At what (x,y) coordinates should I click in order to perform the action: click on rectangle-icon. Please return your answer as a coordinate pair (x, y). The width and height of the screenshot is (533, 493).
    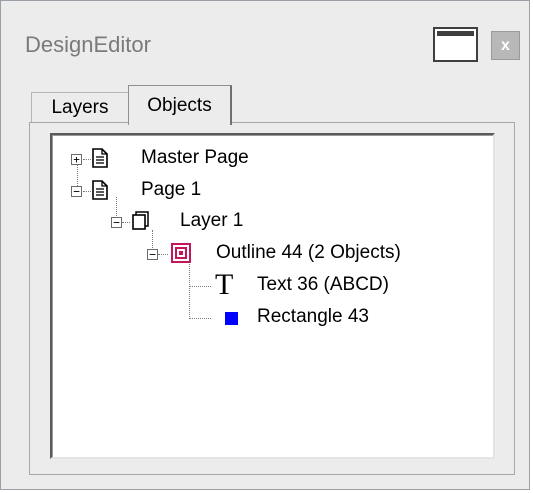
    Looking at the image, I should click on (231, 318).